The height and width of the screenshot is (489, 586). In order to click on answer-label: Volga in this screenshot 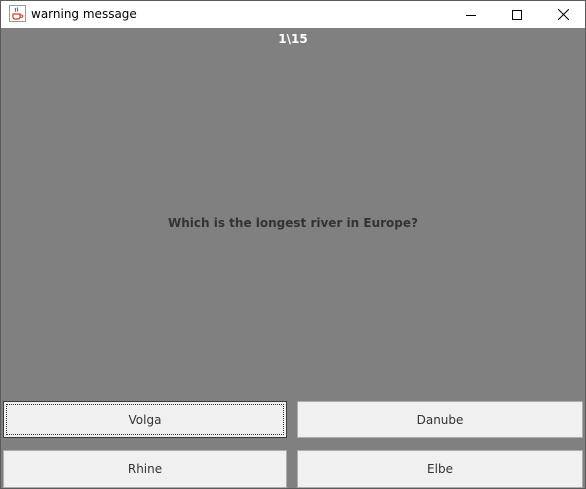, I will do `click(145, 419)`.